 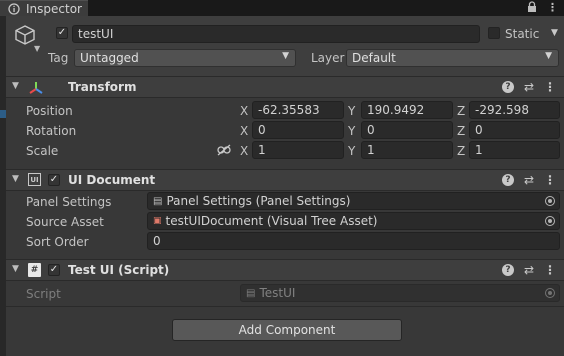 What do you see at coordinates (34, 179) in the screenshot?
I see `ui-document-icon: UI` at bounding box center [34, 179].